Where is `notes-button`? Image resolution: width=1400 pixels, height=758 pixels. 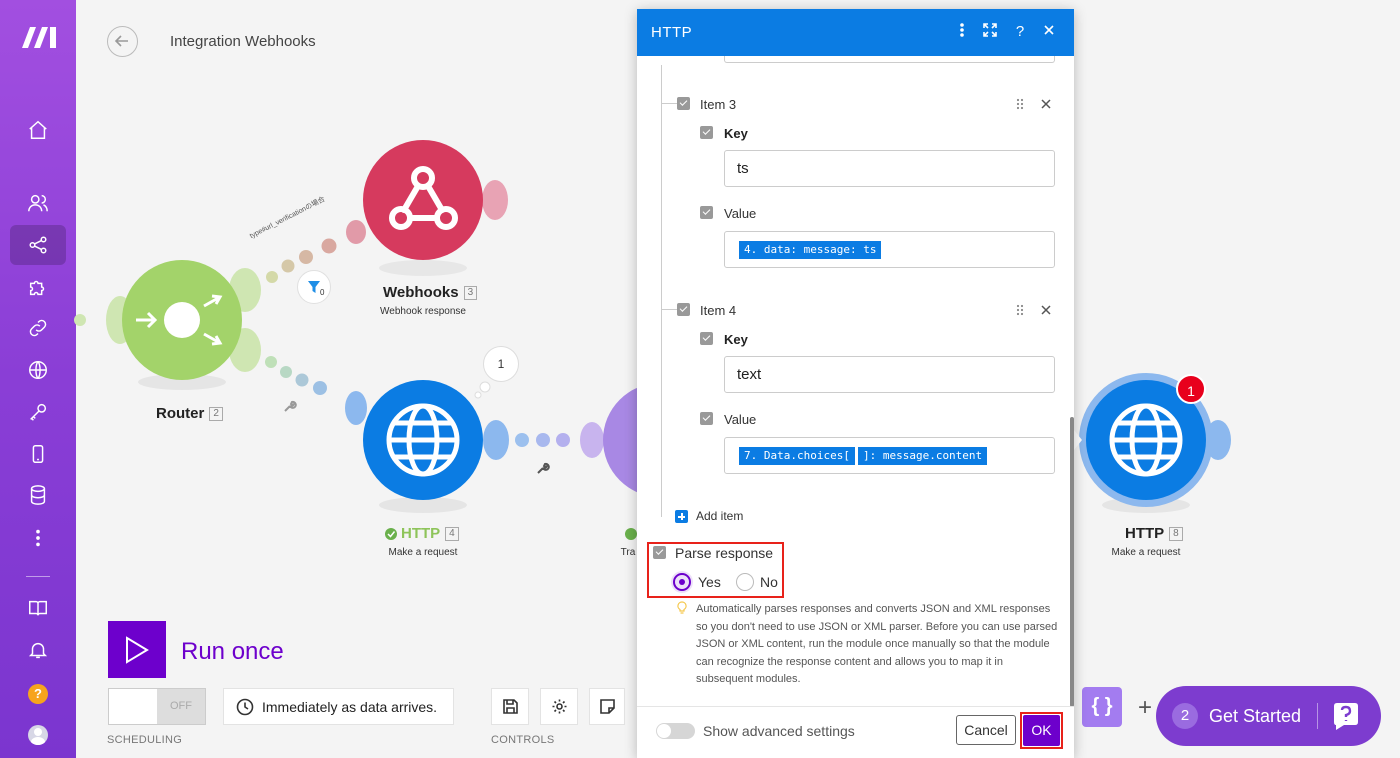
notes-button is located at coordinates (607, 706).